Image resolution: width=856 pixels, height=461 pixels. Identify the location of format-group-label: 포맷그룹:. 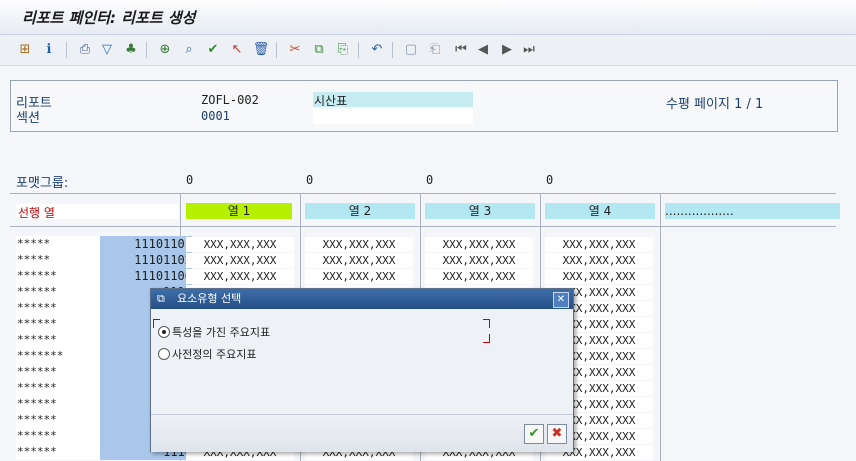
(42, 183).